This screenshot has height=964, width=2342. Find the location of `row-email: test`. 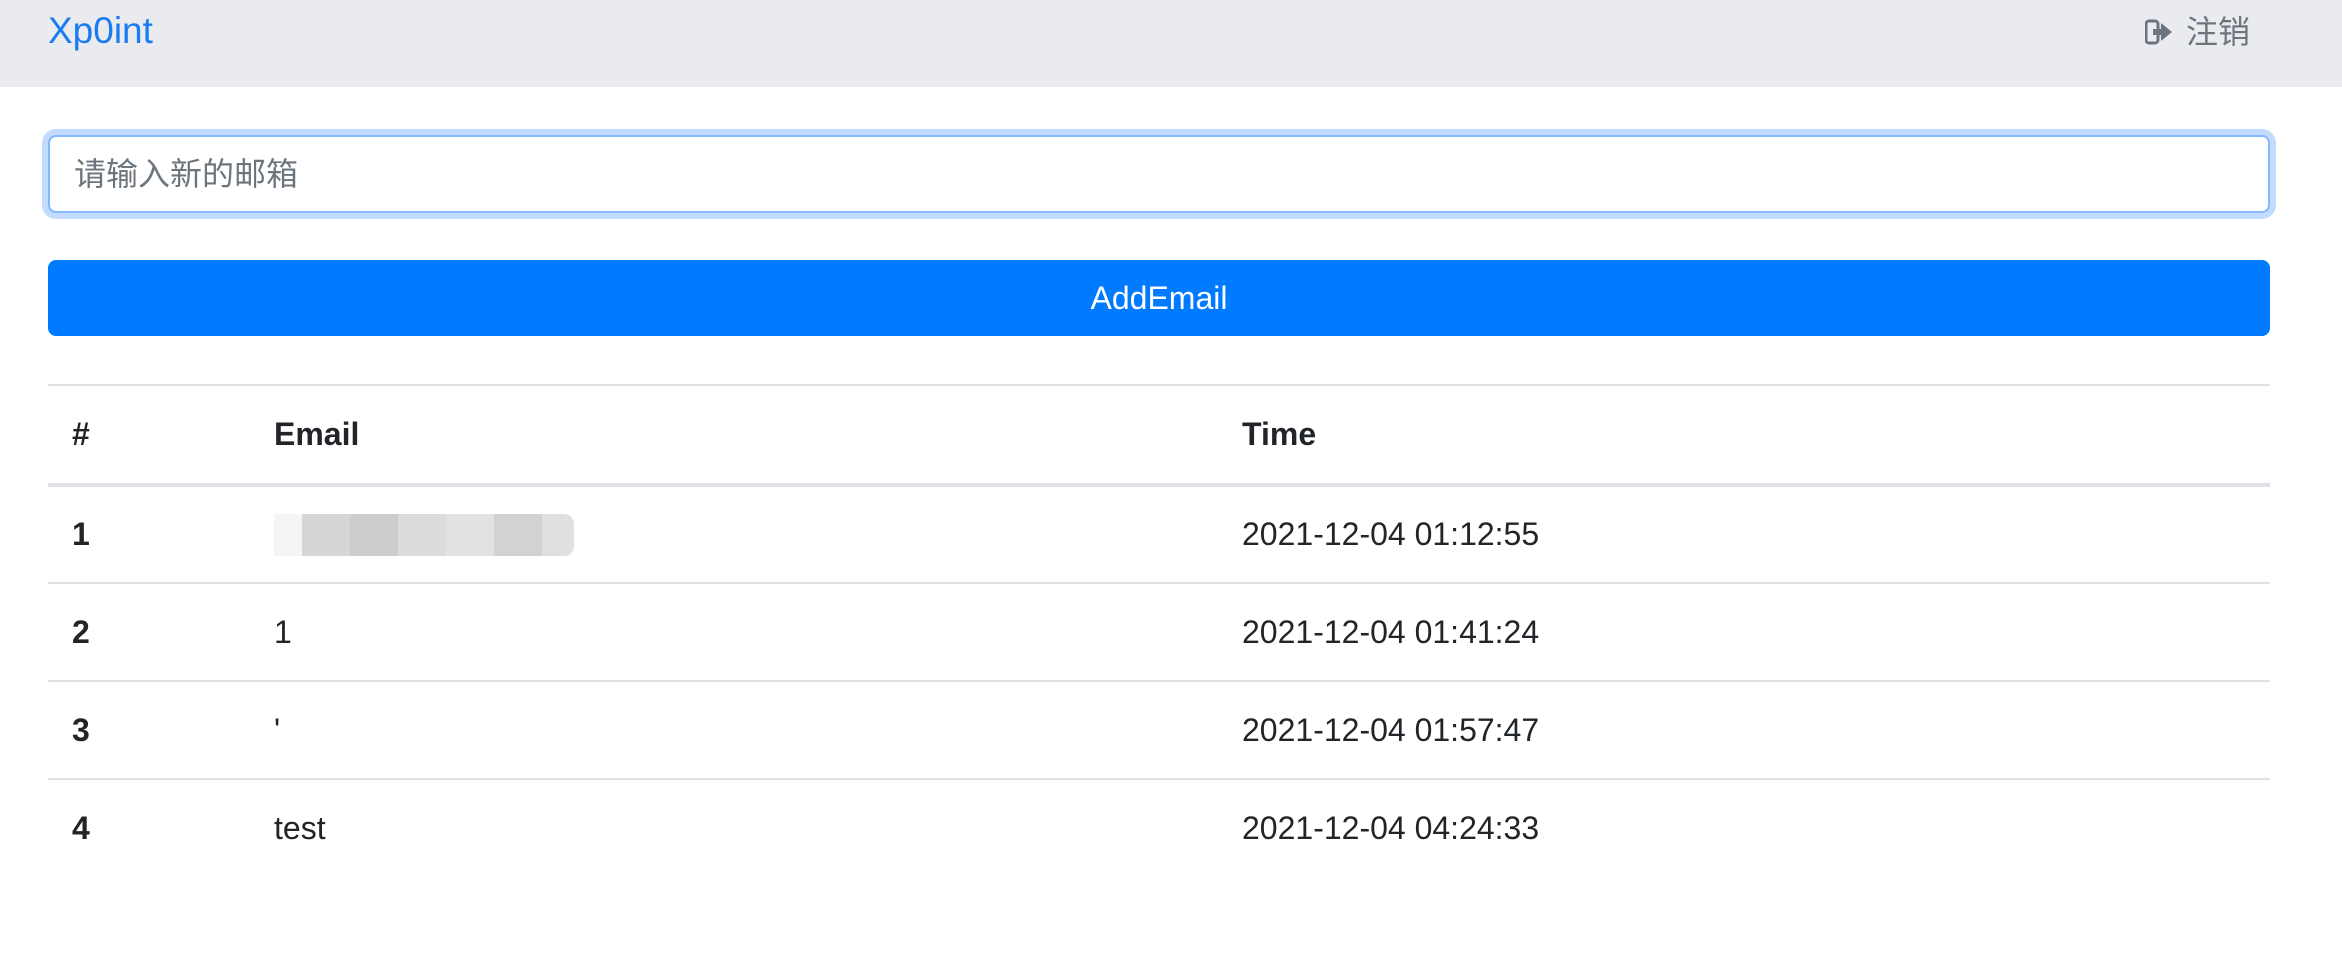

row-email: test is located at coordinates (300, 828).